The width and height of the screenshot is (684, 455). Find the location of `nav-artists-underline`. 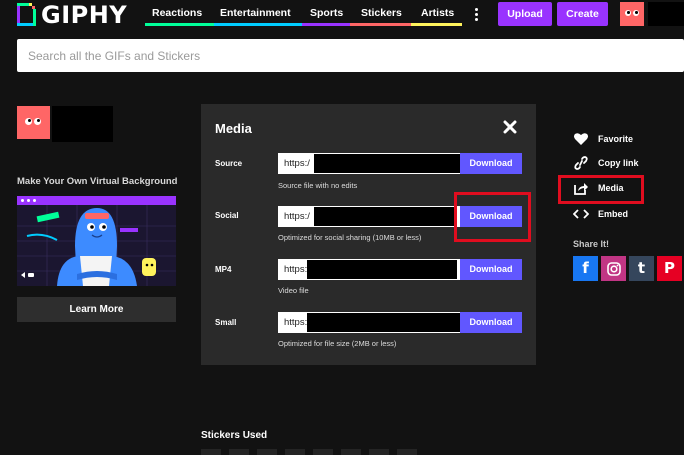

nav-artists-underline is located at coordinates (436, 24).